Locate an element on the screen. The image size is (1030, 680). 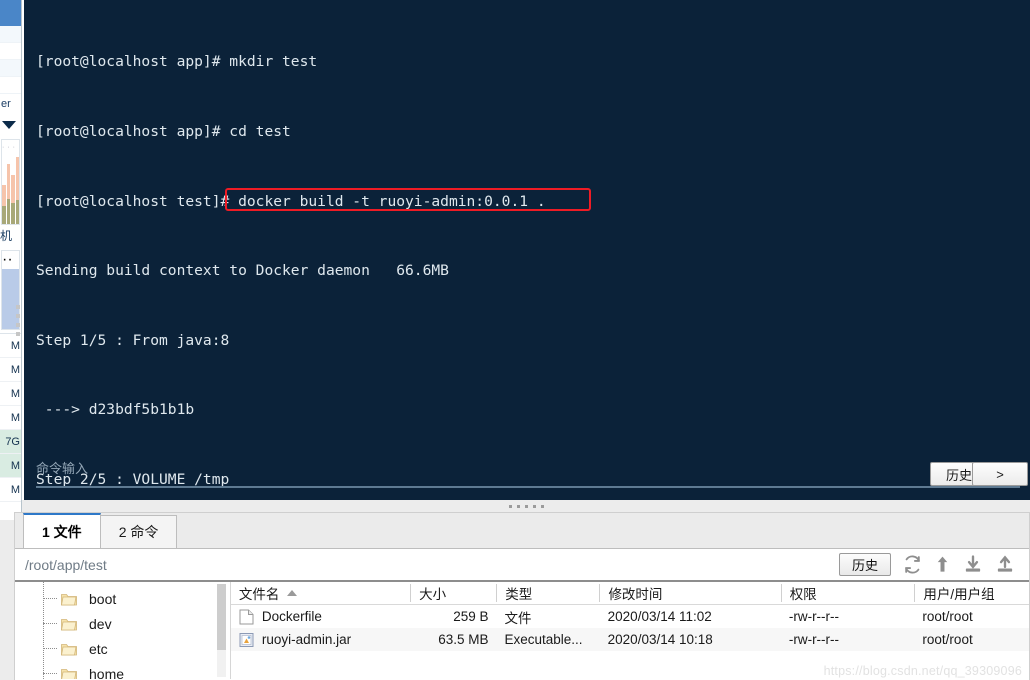
sort-asc-icon is located at coordinates (292, 593).